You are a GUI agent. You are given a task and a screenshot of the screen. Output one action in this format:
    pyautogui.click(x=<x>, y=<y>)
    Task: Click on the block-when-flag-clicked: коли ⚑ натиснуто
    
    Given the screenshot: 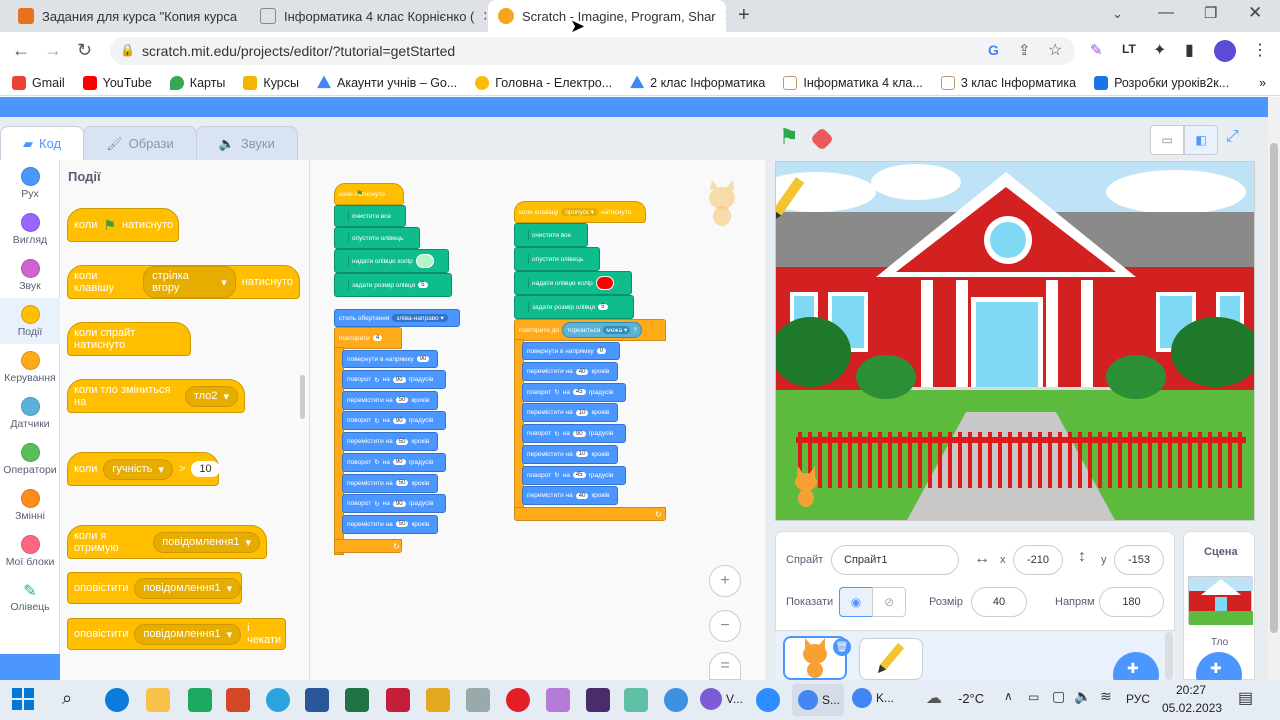 What is the action you would take?
    pyautogui.click(x=123, y=225)
    